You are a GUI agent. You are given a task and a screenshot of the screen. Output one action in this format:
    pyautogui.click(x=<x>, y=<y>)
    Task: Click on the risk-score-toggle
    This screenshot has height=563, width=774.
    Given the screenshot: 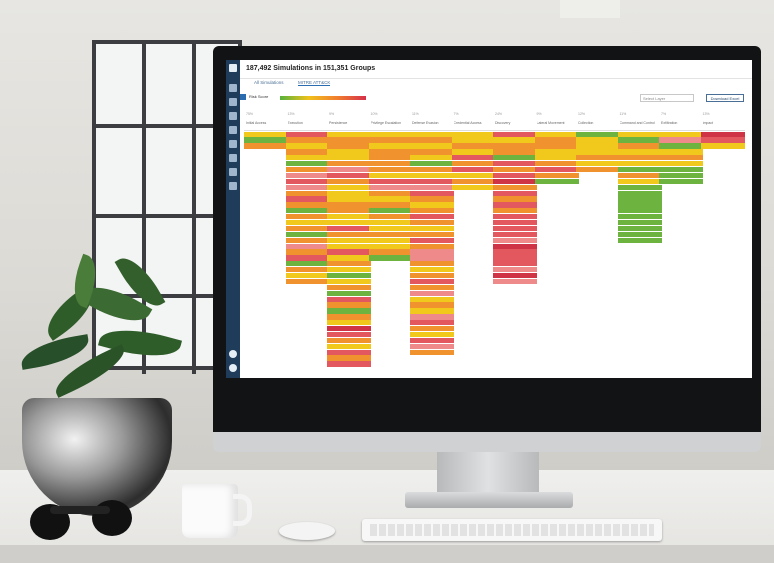 What is the action you would take?
    pyautogui.click(x=243, y=97)
    